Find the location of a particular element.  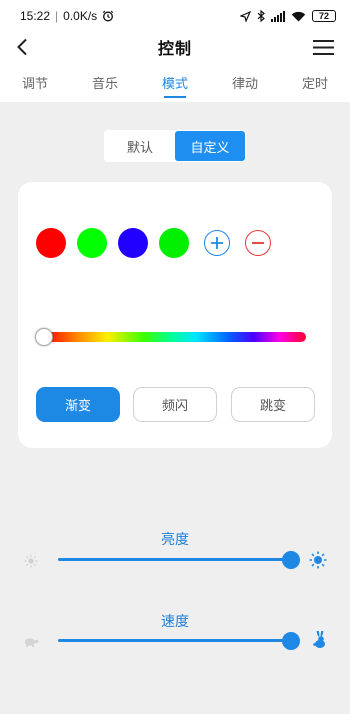

hamburger-menu-icon is located at coordinates (323, 47).